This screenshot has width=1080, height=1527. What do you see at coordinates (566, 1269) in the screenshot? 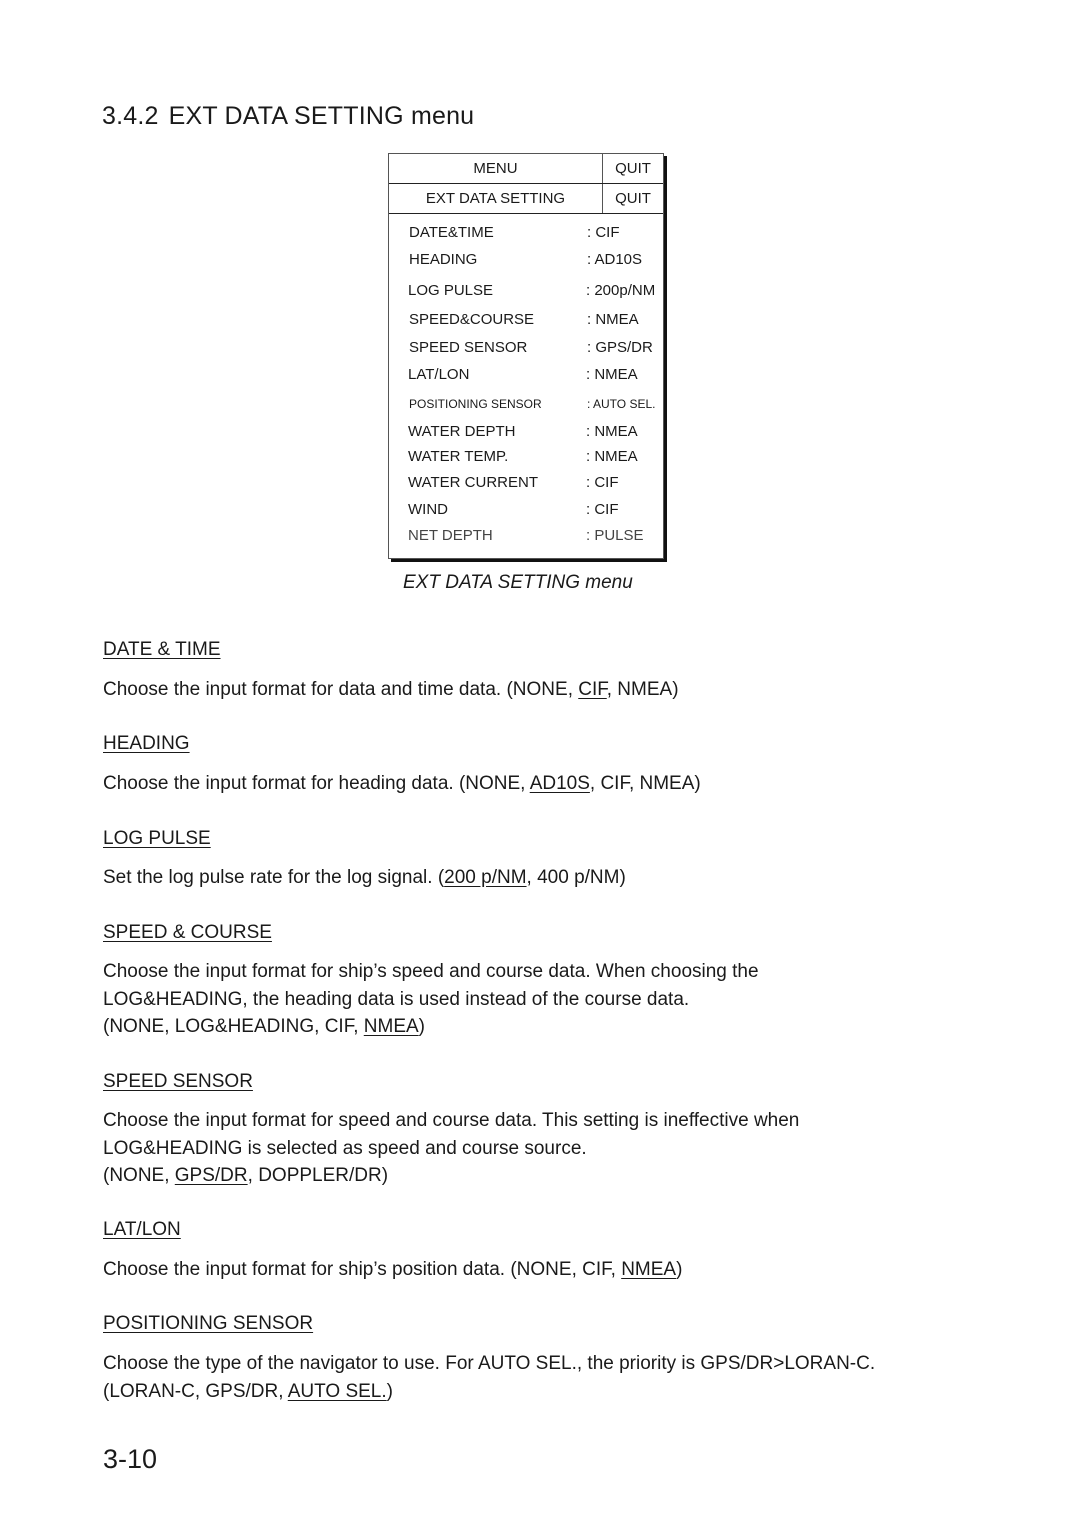
I see `options-prefix: (NONE, CIF,` at bounding box center [566, 1269].